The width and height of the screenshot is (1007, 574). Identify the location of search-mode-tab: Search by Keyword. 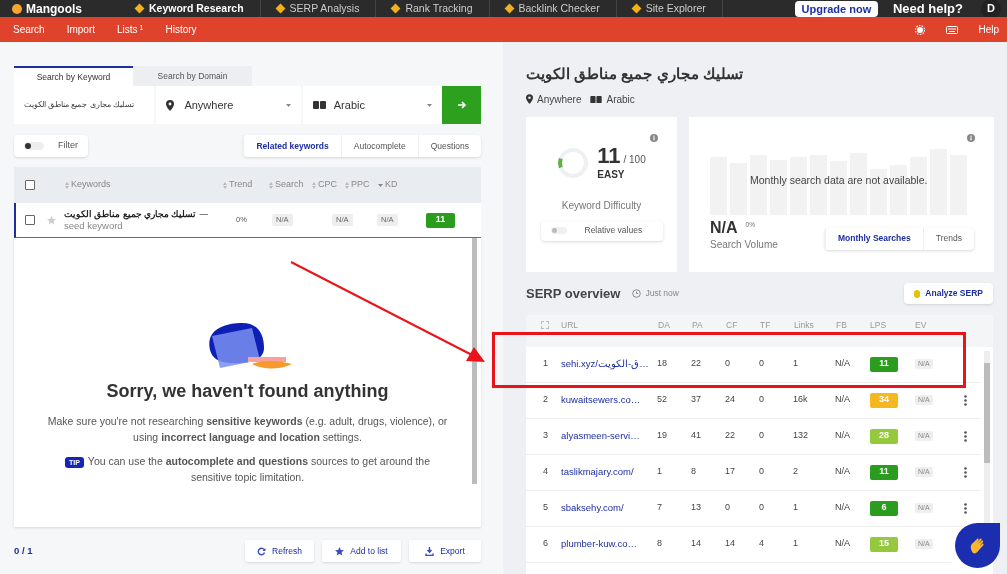
(73, 76).